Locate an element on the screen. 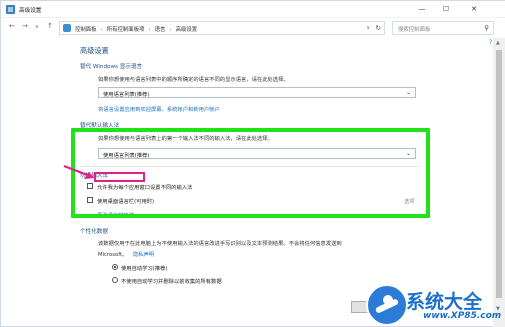 The height and width of the screenshot is (327, 505). close-button: ✕ is located at coordinates (474, 9).